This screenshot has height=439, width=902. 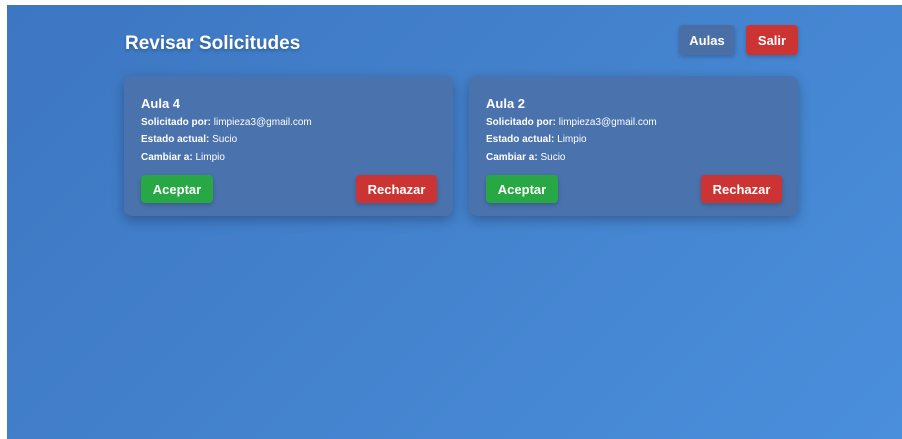 What do you see at coordinates (161, 103) in the screenshot?
I see `card-title: Aula 4` at bounding box center [161, 103].